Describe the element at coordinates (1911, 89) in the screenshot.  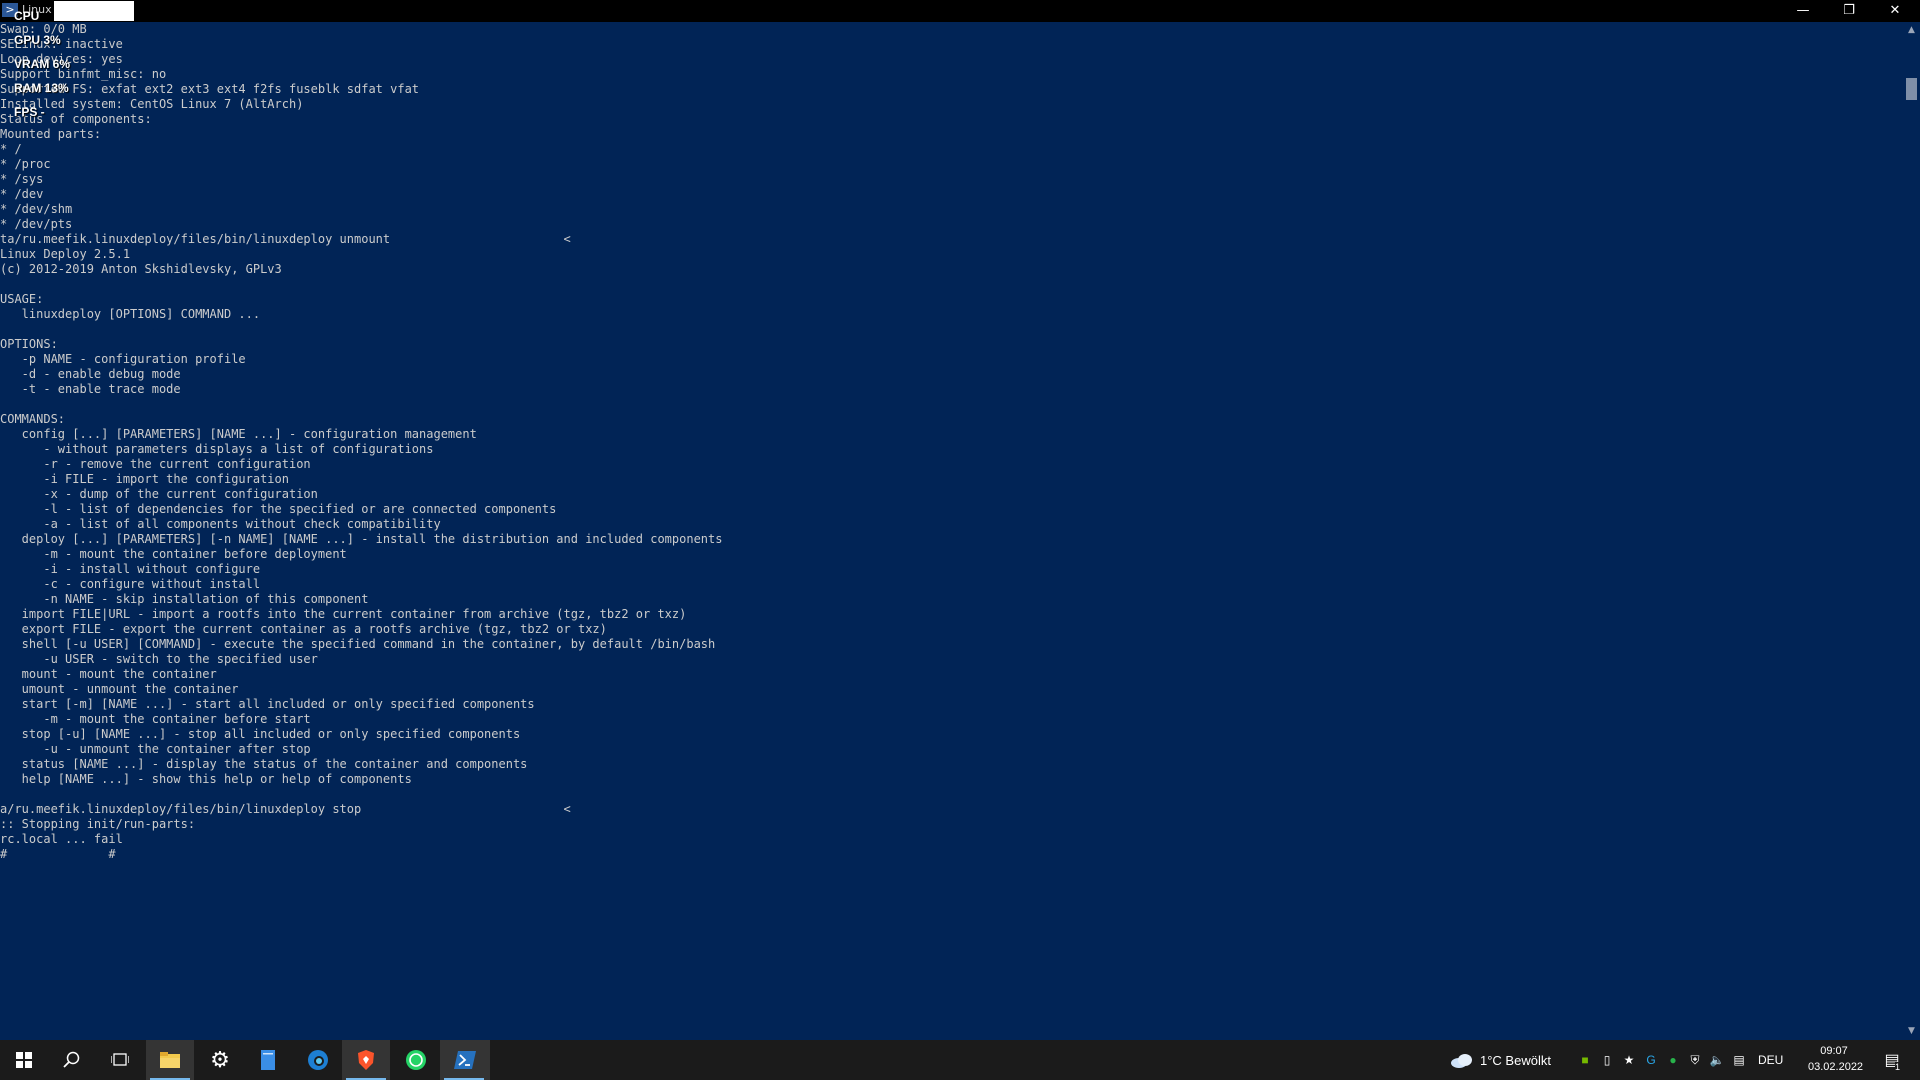
I see `scroll-thumb` at that location.